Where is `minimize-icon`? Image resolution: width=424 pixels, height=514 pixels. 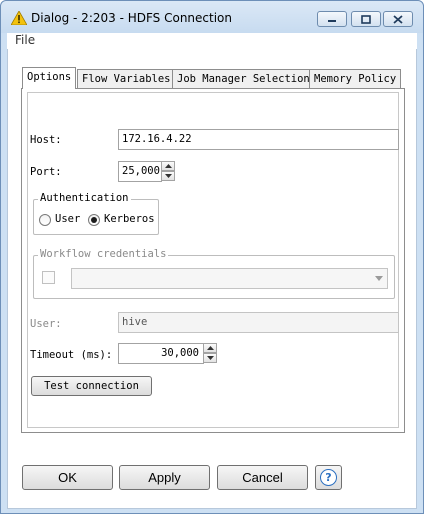
minimize-icon is located at coordinates (332, 21).